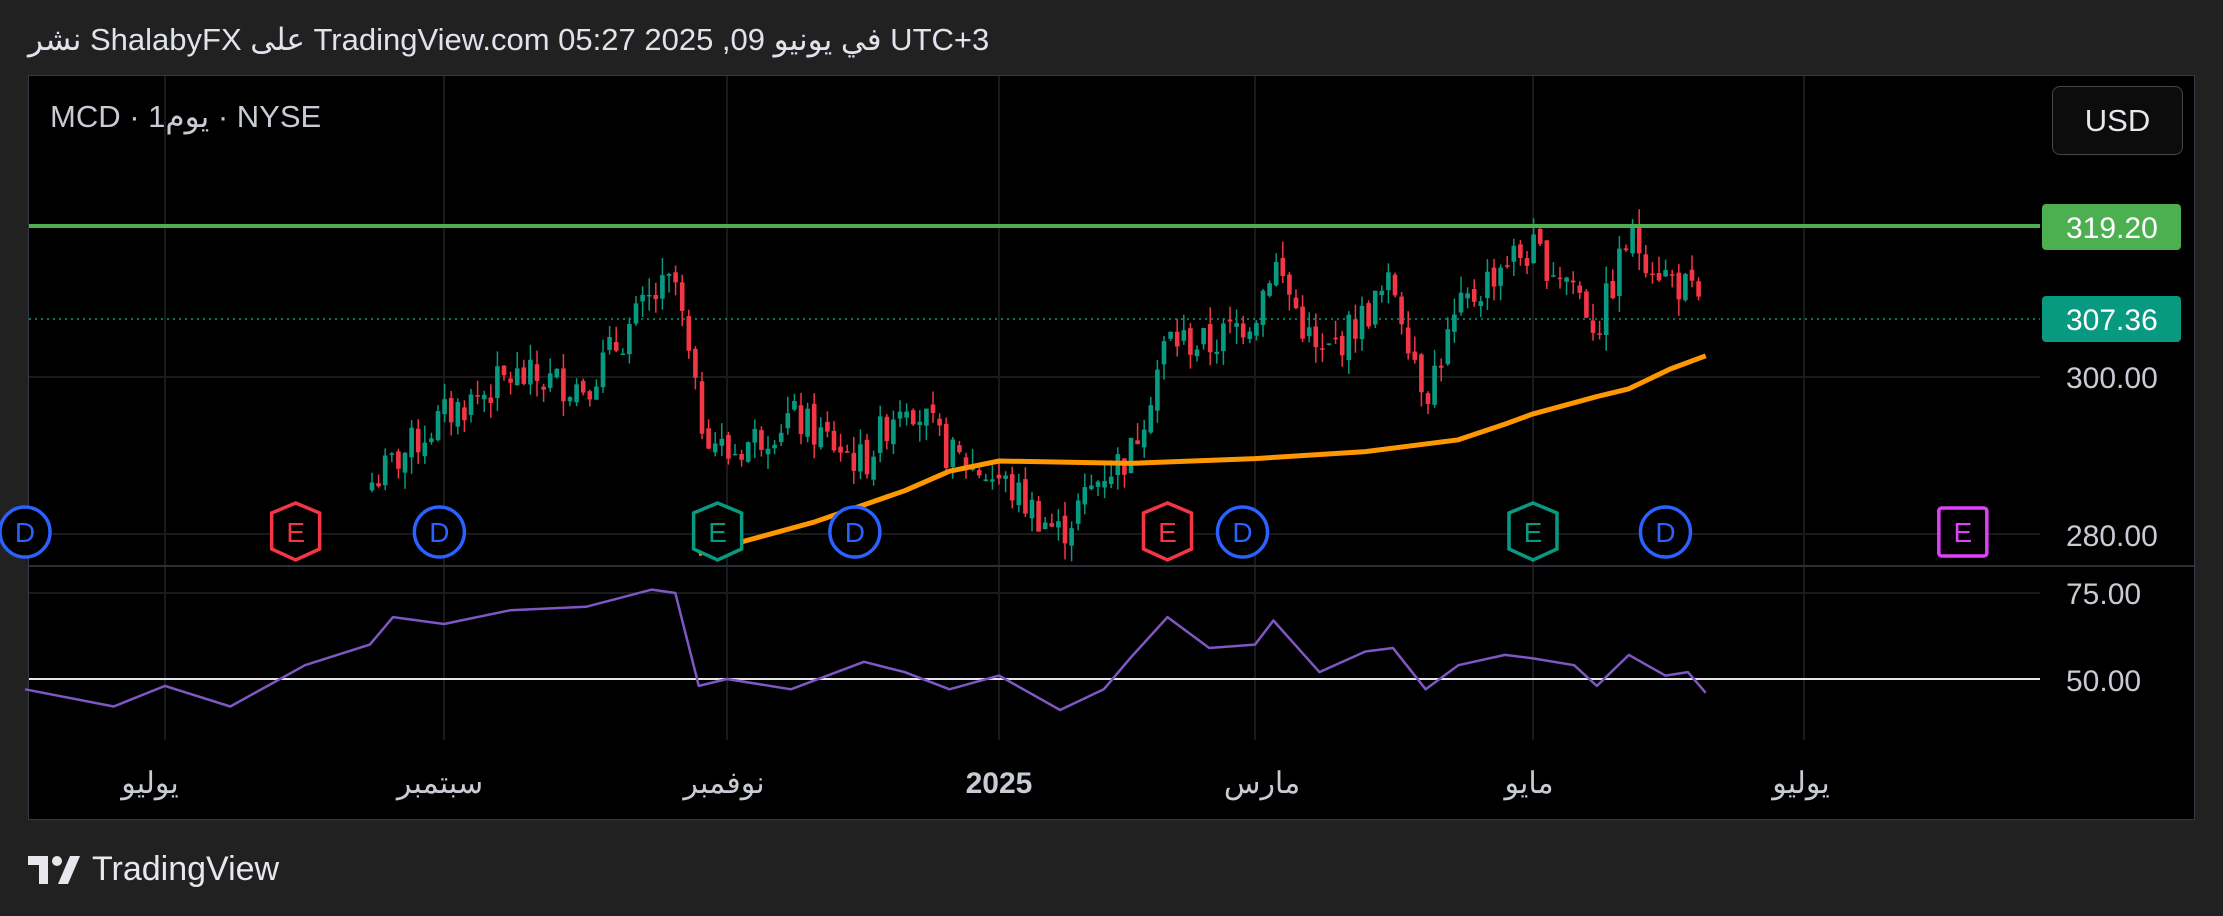 The height and width of the screenshot is (916, 2223). Describe the element at coordinates (994, 531) in the screenshot. I see `event-markers: DEDEDEDEDE` at that location.